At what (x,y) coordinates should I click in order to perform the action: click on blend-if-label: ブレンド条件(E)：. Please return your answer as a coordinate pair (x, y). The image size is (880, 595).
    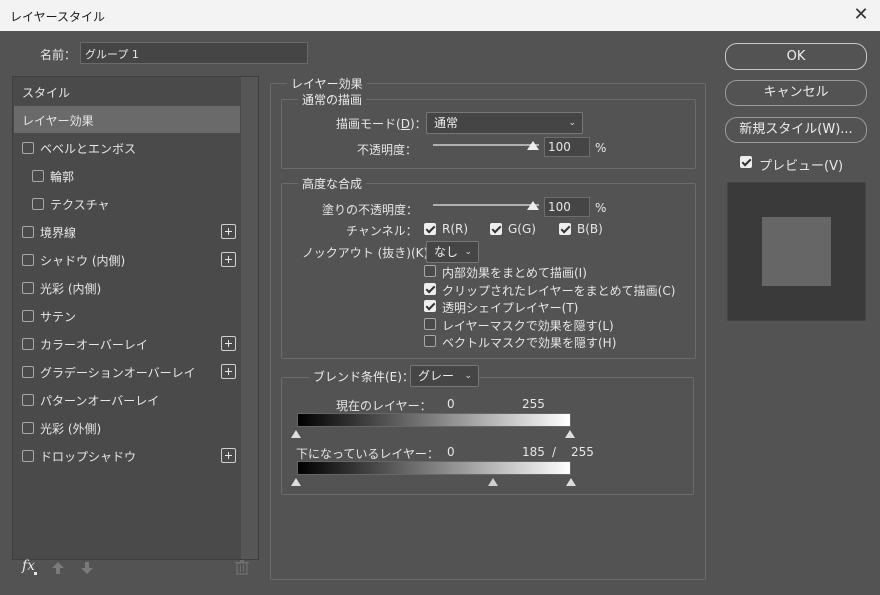
    Looking at the image, I should click on (363, 376).